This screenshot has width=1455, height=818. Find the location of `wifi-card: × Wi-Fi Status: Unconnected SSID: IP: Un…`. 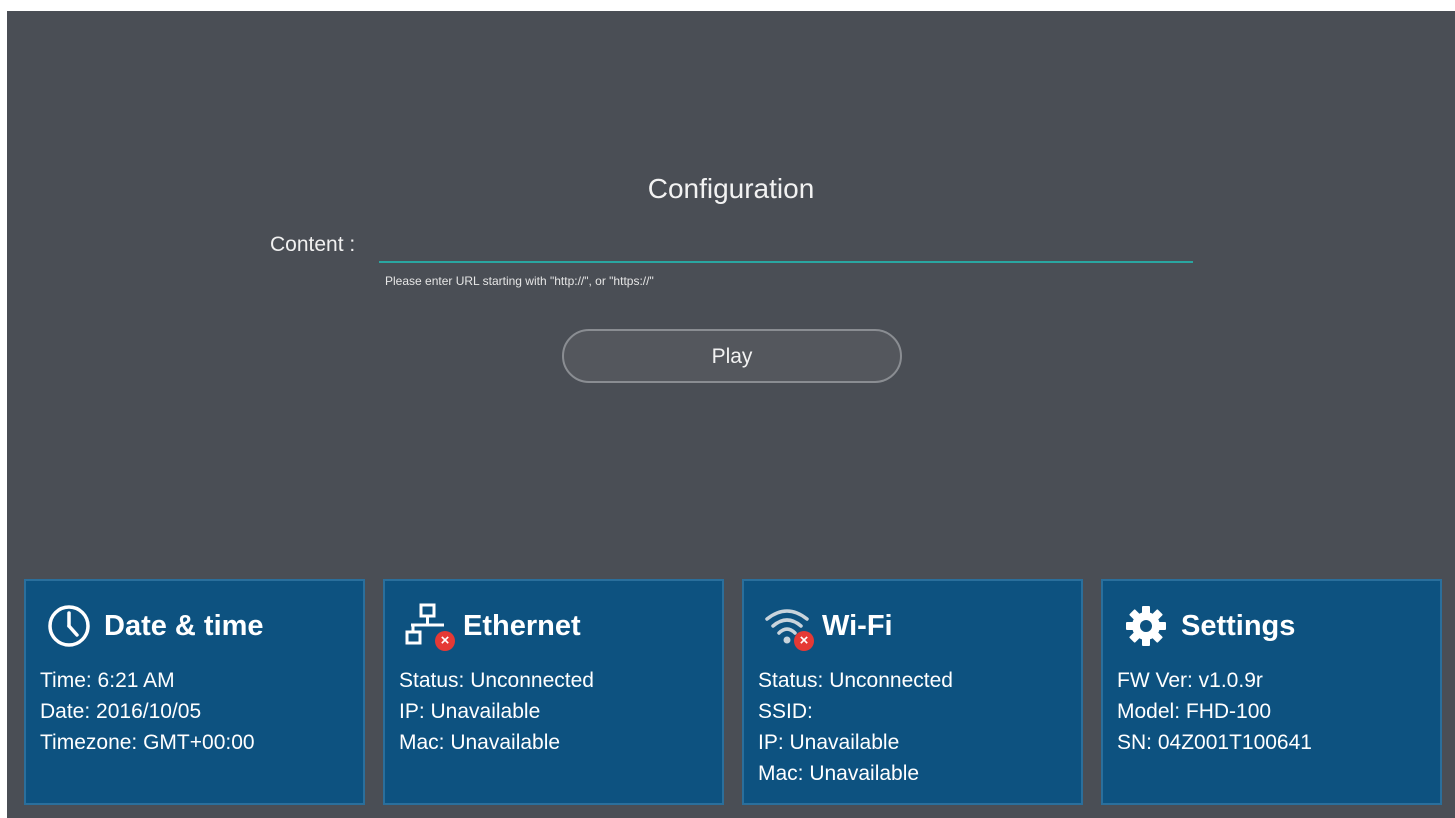

wifi-card: × Wi-Fi Status: Unconnected SSID: IP: Un… is located at coordinates (912, 692).